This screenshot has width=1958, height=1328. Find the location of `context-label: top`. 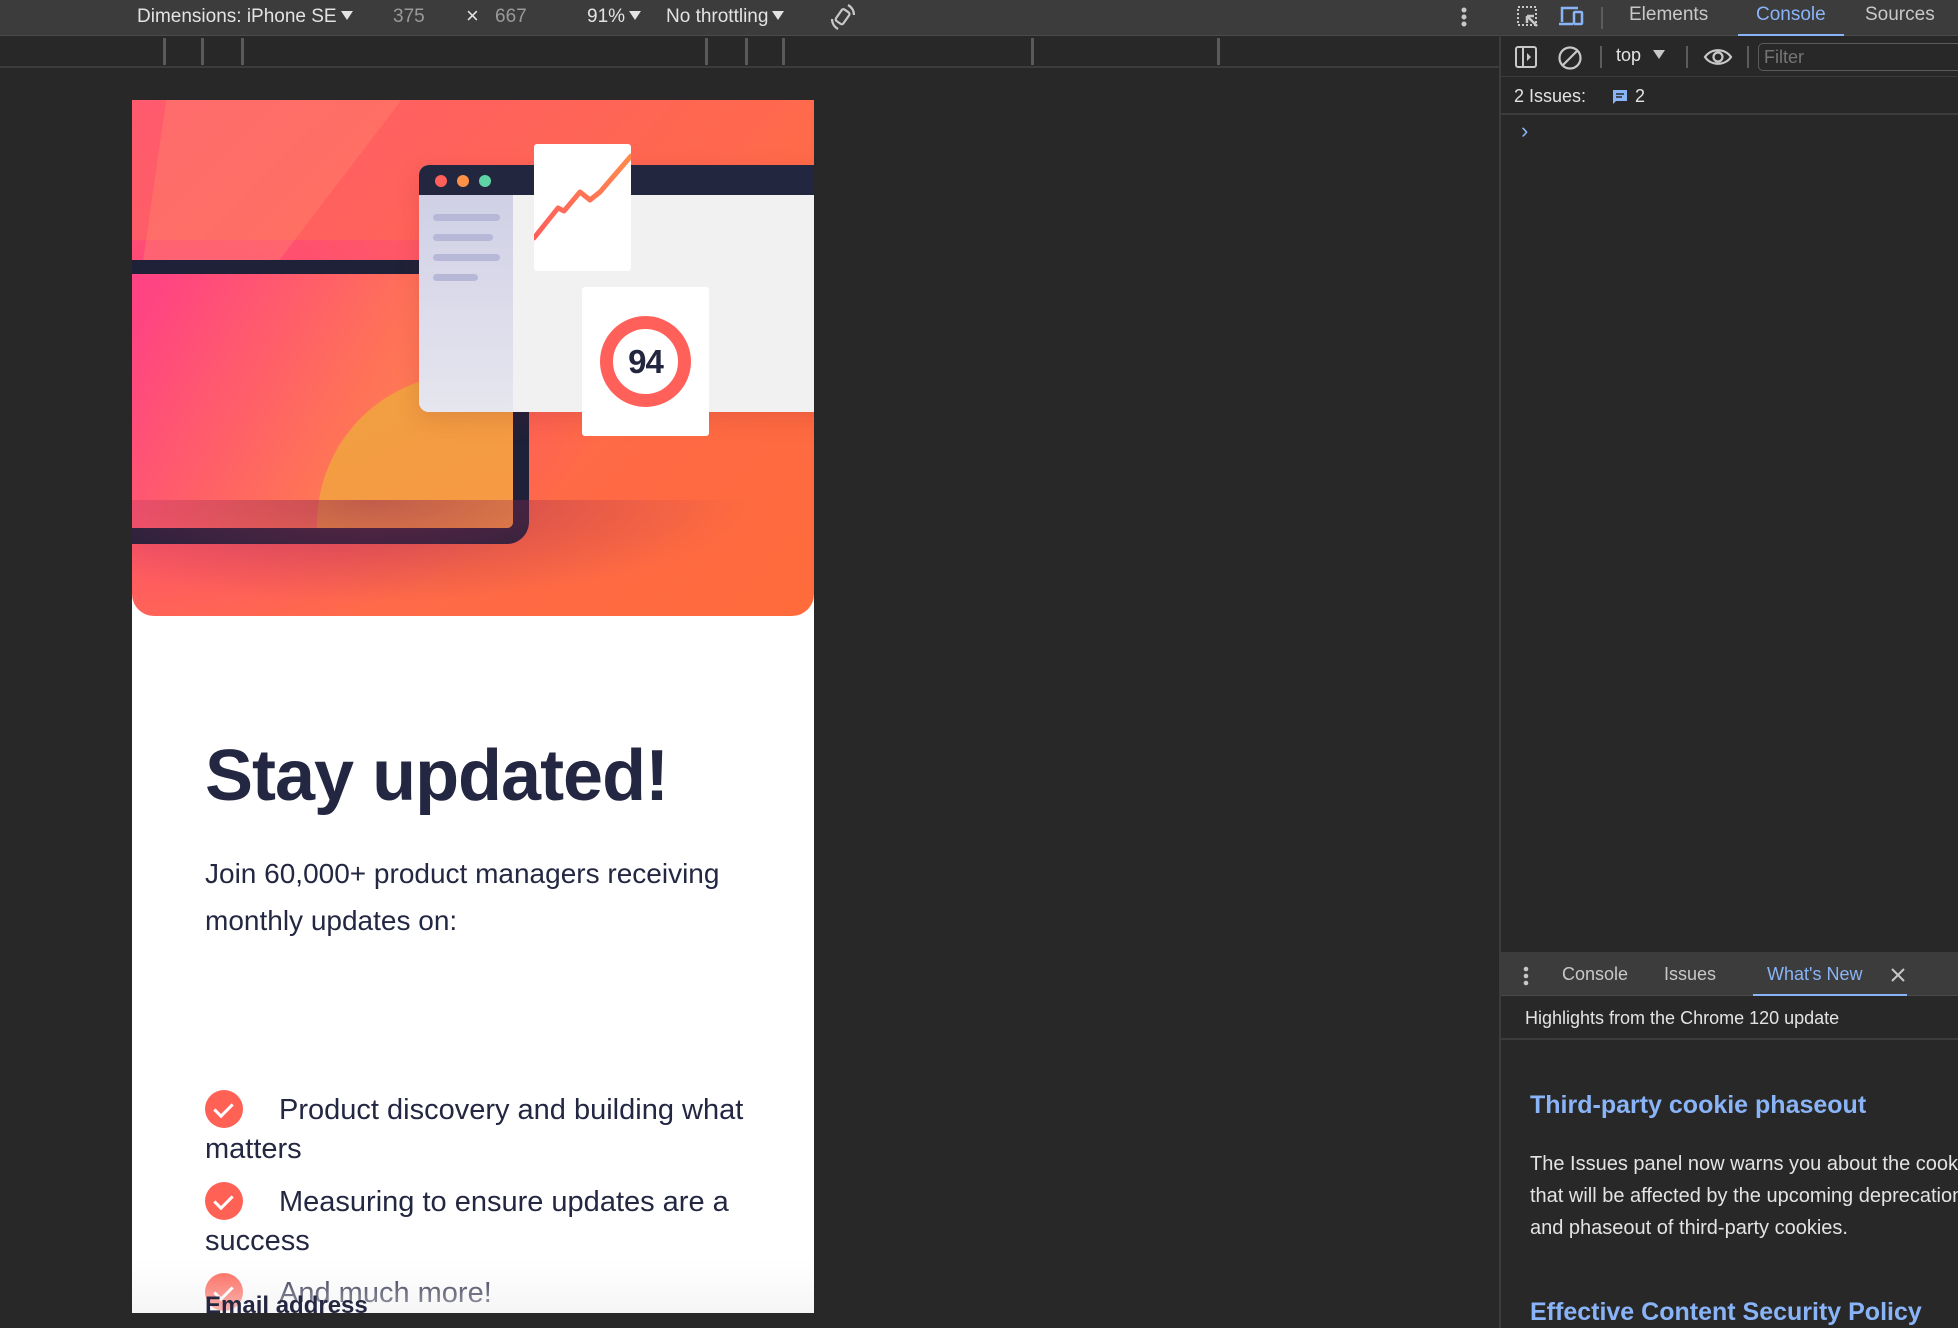

context-label: top is located at coordinates (1629, 55).